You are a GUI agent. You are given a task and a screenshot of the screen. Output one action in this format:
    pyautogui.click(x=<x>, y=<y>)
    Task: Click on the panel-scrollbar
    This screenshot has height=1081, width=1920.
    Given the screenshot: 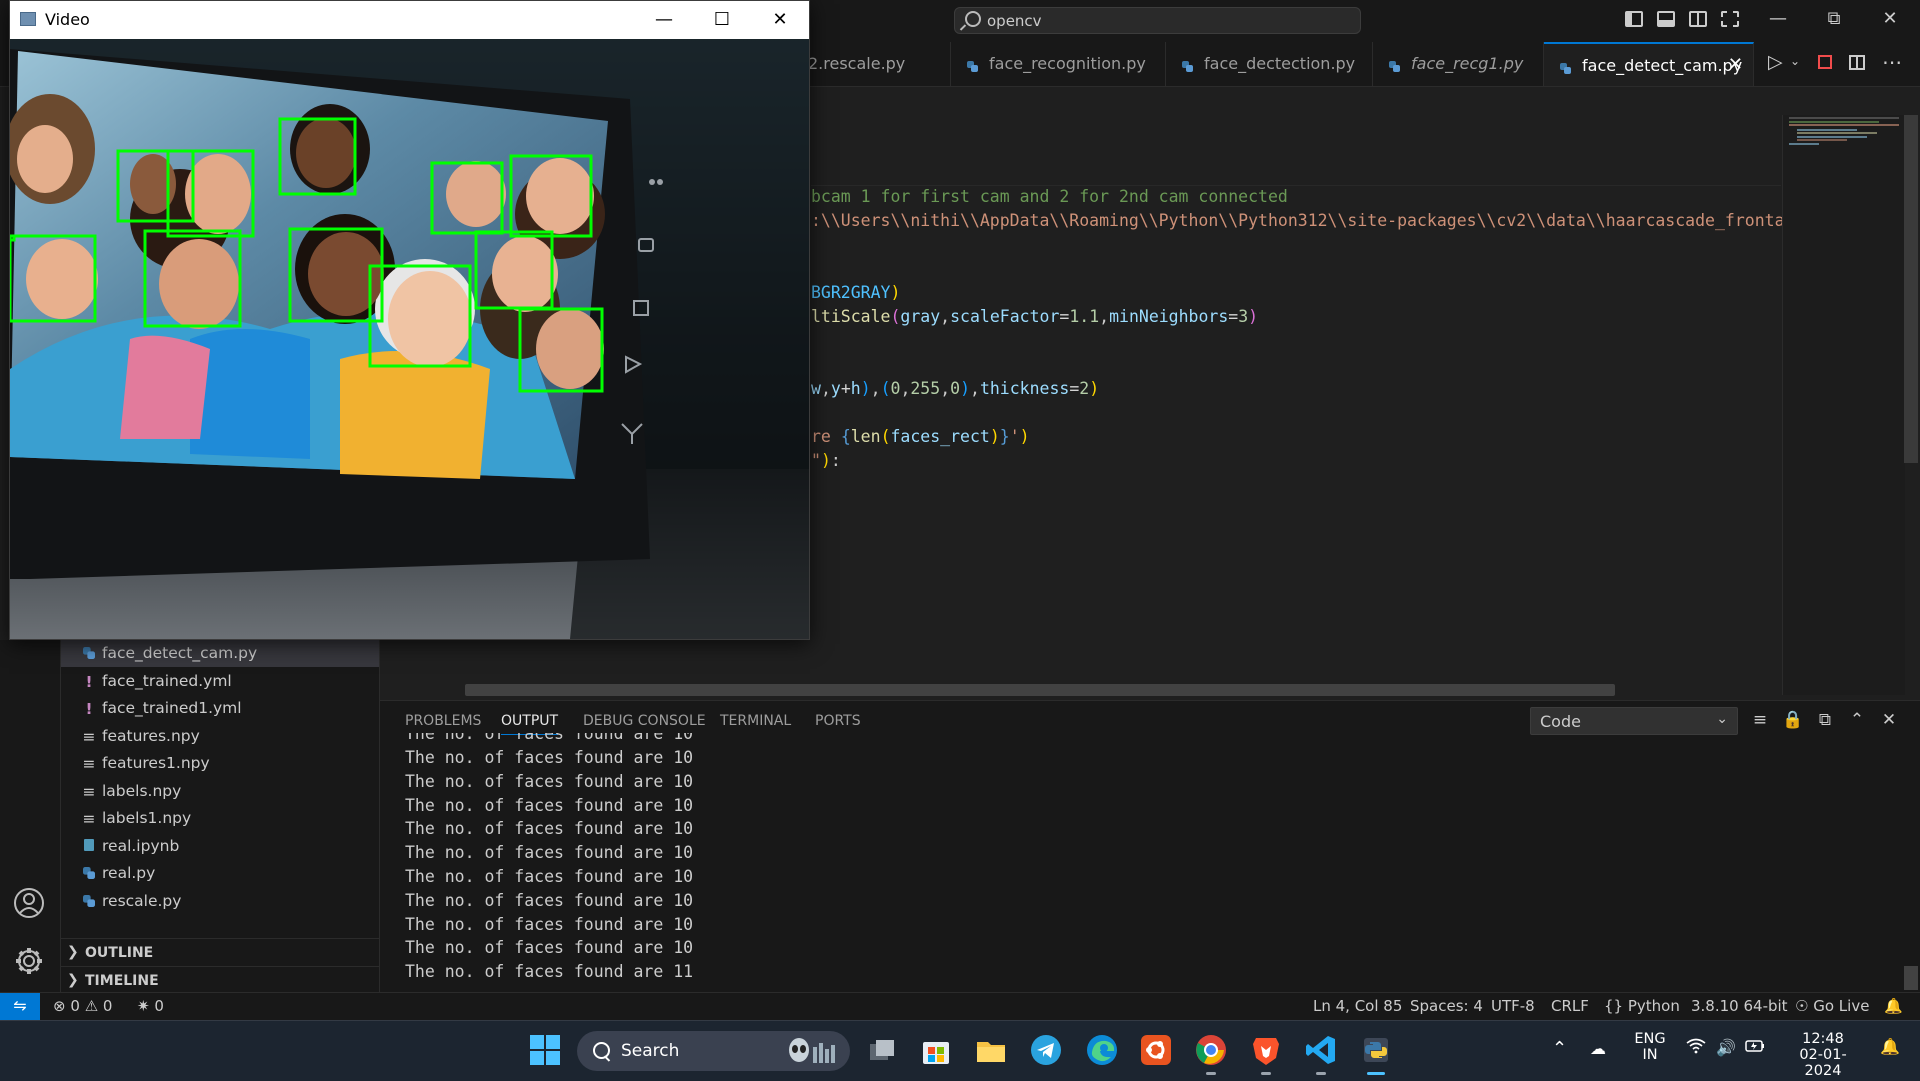 What is the action you would take?
    pyautogui.click(x=1911, y=978)
    